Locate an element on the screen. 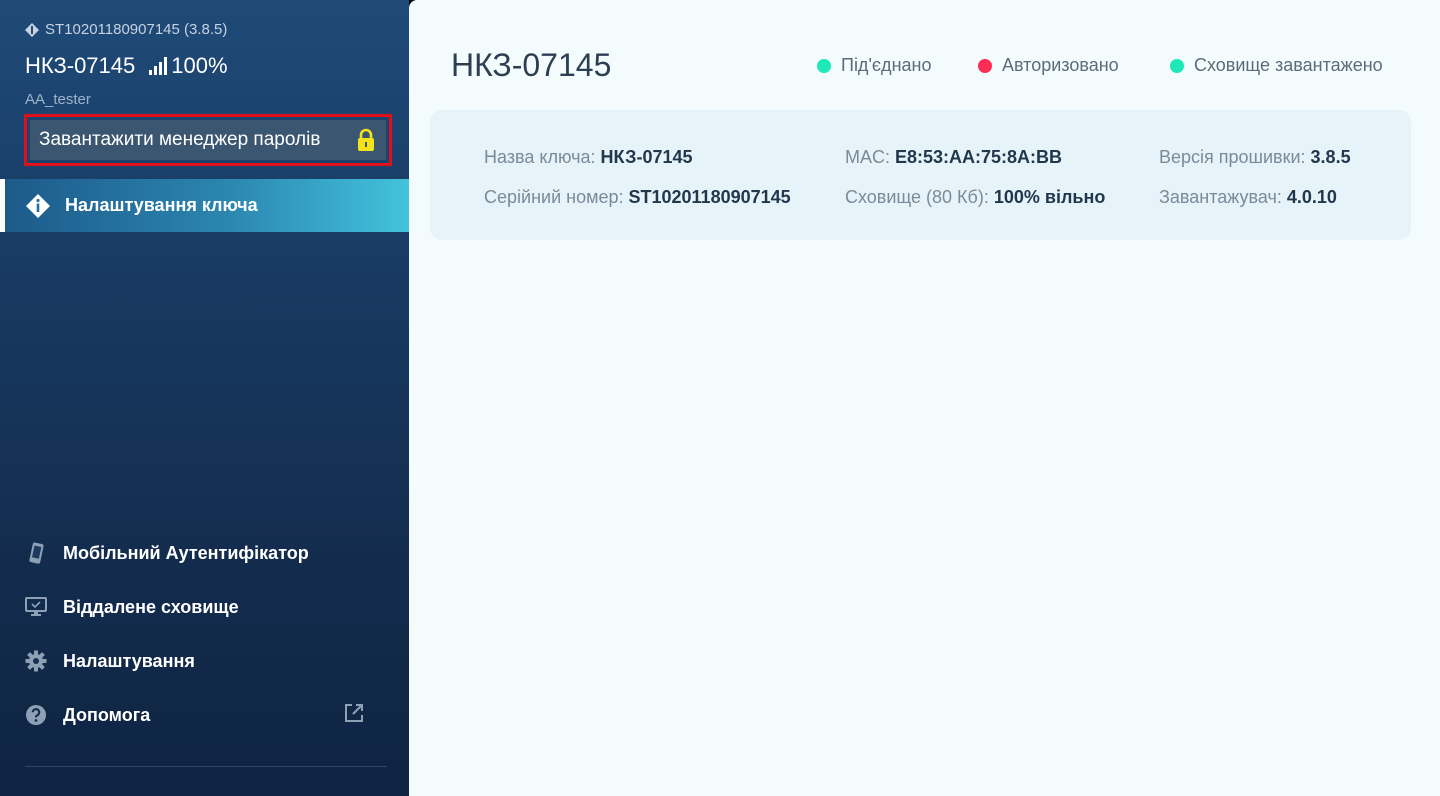 This screenshot has width=1440, height=796. sidebar-item-key-settings: Налаштування ключа is located at coordinates (204, 205).